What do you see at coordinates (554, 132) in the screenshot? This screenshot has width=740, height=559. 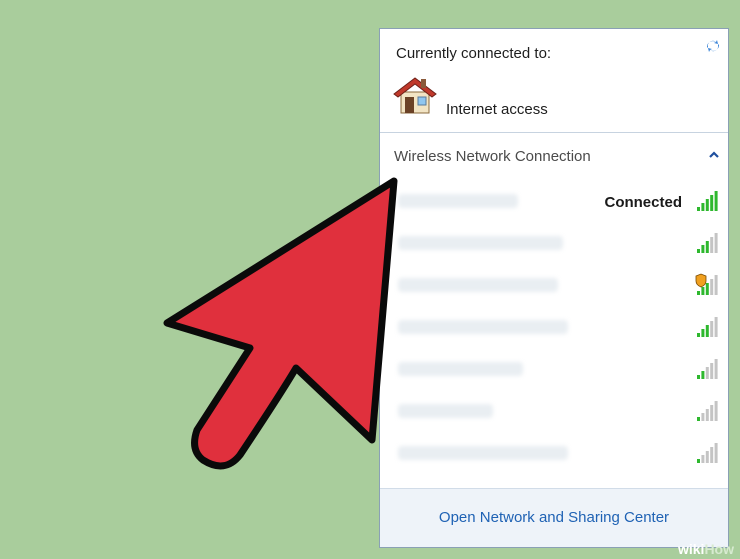 I see `divider` at bounding box center [554, 132].